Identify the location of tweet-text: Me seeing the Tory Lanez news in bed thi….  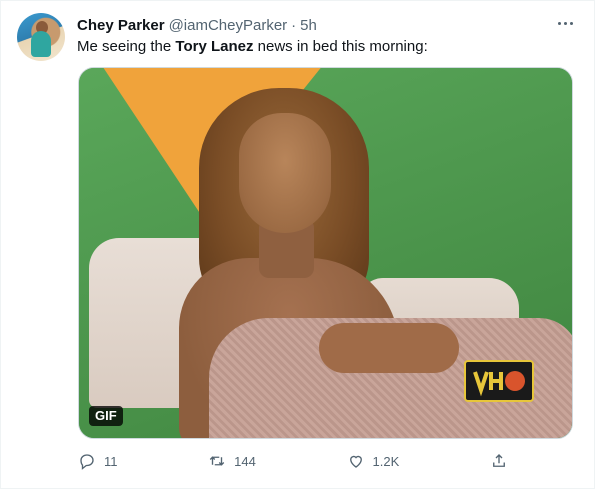
(325, 47).